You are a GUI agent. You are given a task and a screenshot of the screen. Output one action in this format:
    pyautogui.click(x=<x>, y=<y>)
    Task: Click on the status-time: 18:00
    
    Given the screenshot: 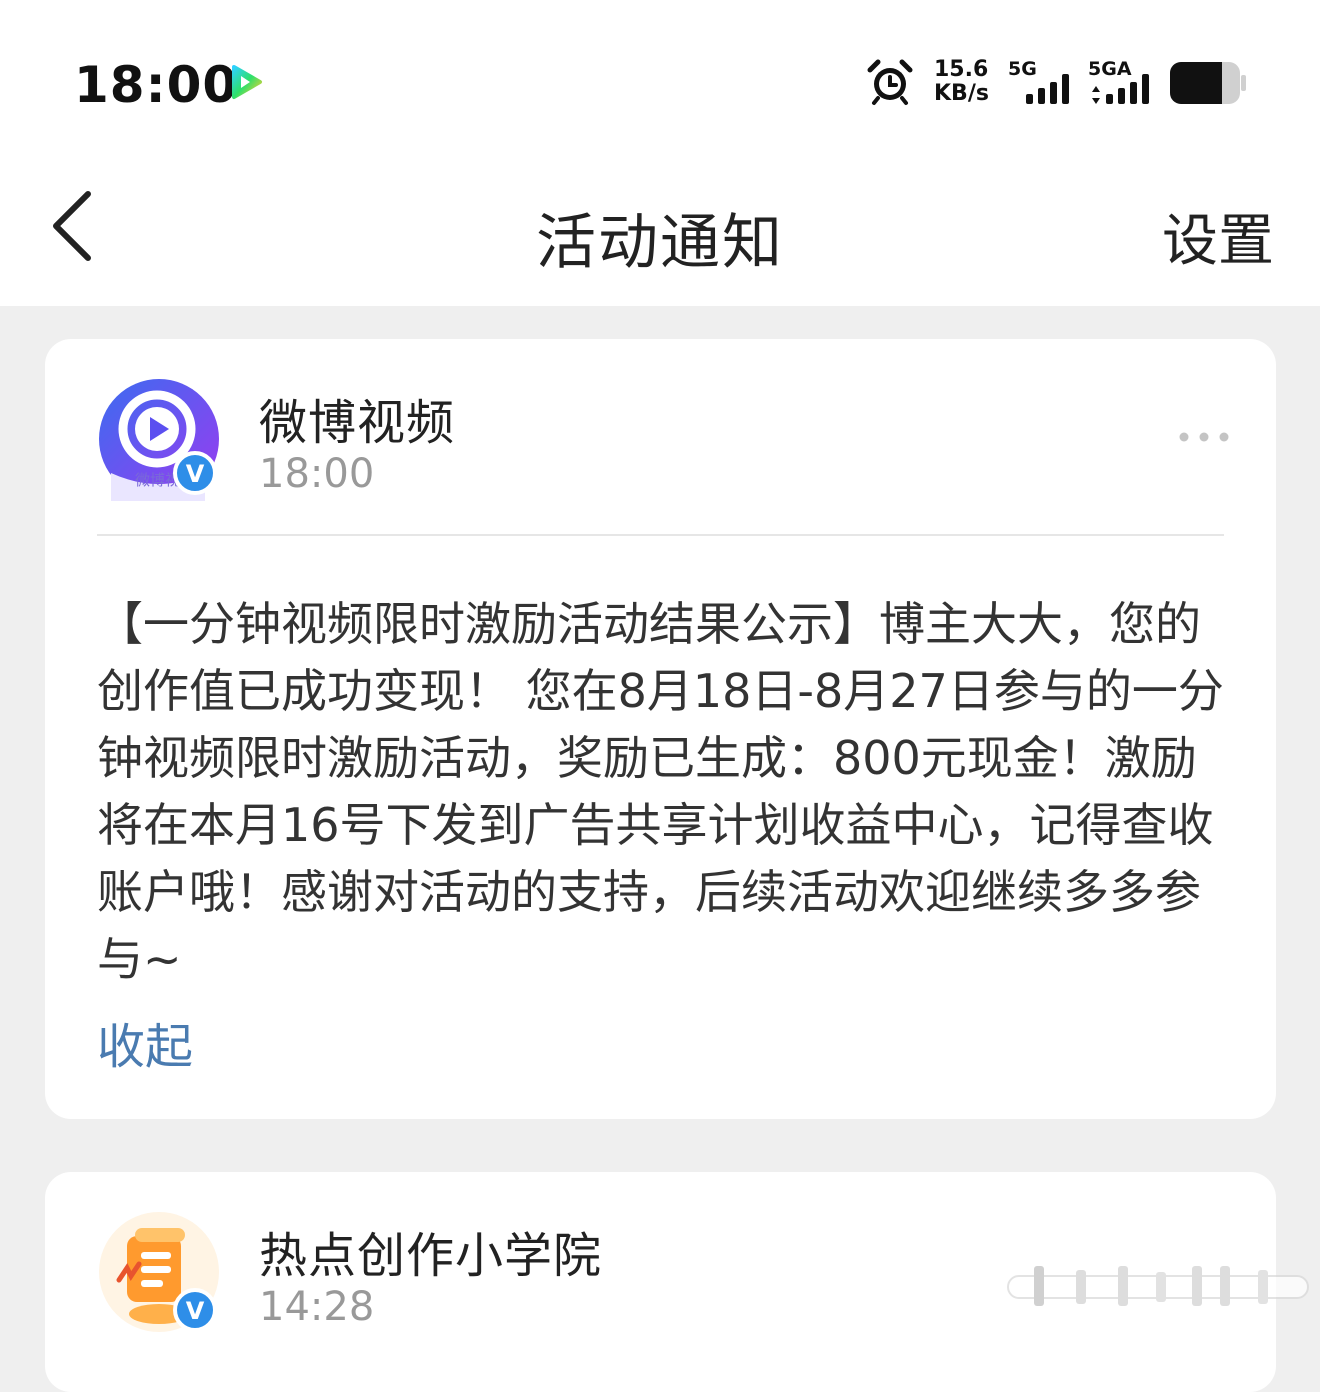 What is the action you would take?
    pyautogui.click(x=156, y=85)
    